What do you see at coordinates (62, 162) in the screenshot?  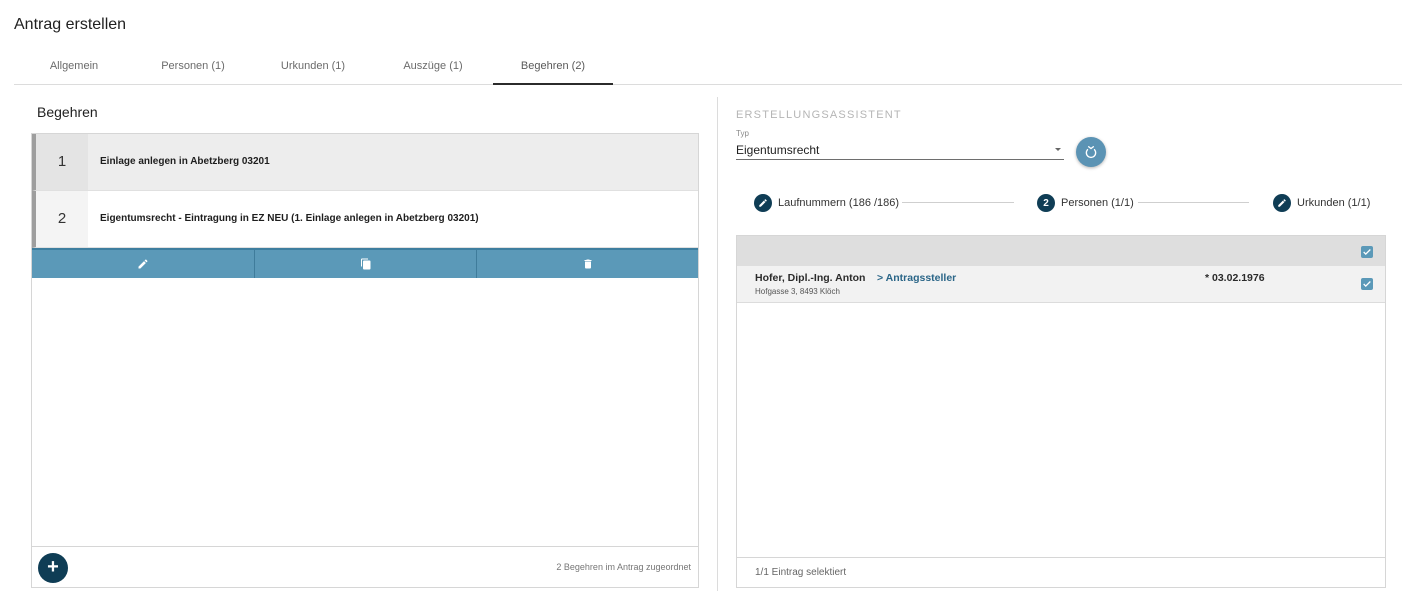 I see `begehren-item-number: 1` at bounding box center [62, 162].